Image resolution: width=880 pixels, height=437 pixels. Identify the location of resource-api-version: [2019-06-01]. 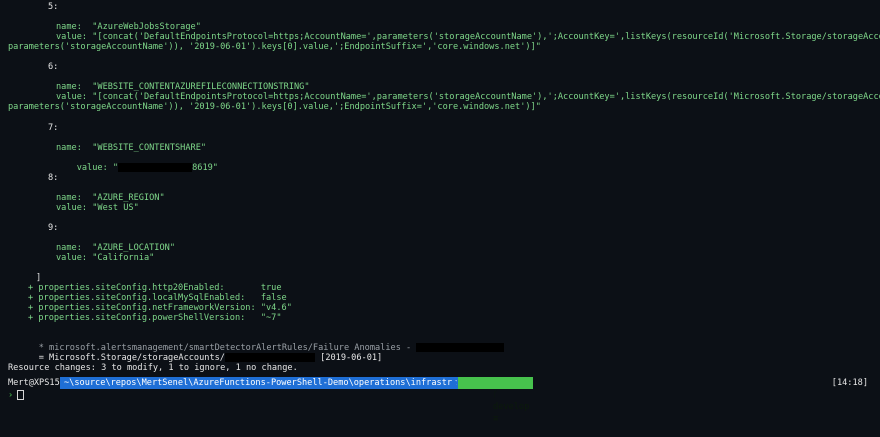
(348, 358).